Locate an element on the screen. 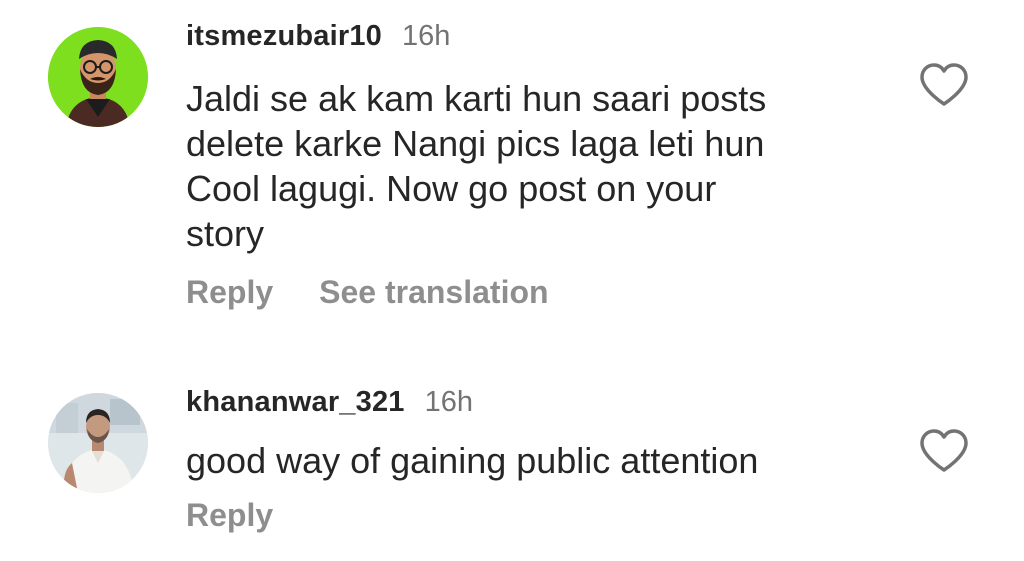 The image size is (1024, 561). profile-photo-icon is located at coordinates (98, 443).